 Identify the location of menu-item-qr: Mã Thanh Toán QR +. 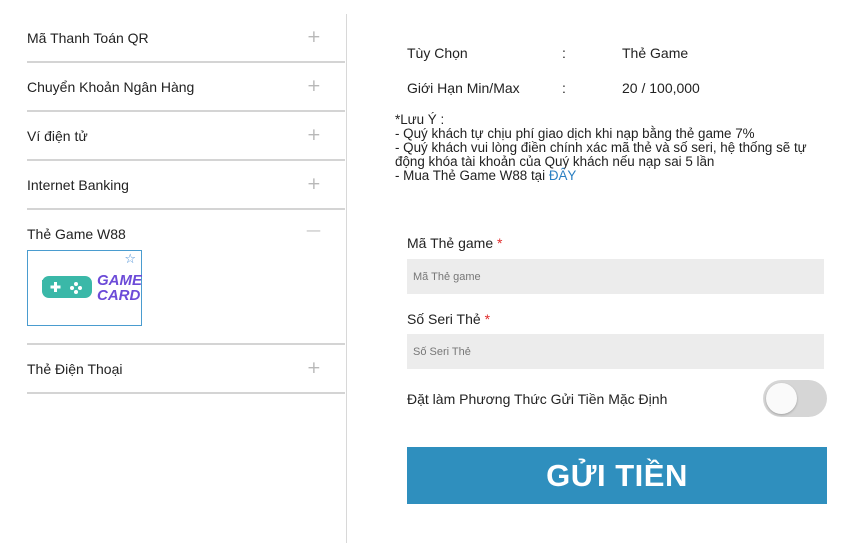
(186, 38).